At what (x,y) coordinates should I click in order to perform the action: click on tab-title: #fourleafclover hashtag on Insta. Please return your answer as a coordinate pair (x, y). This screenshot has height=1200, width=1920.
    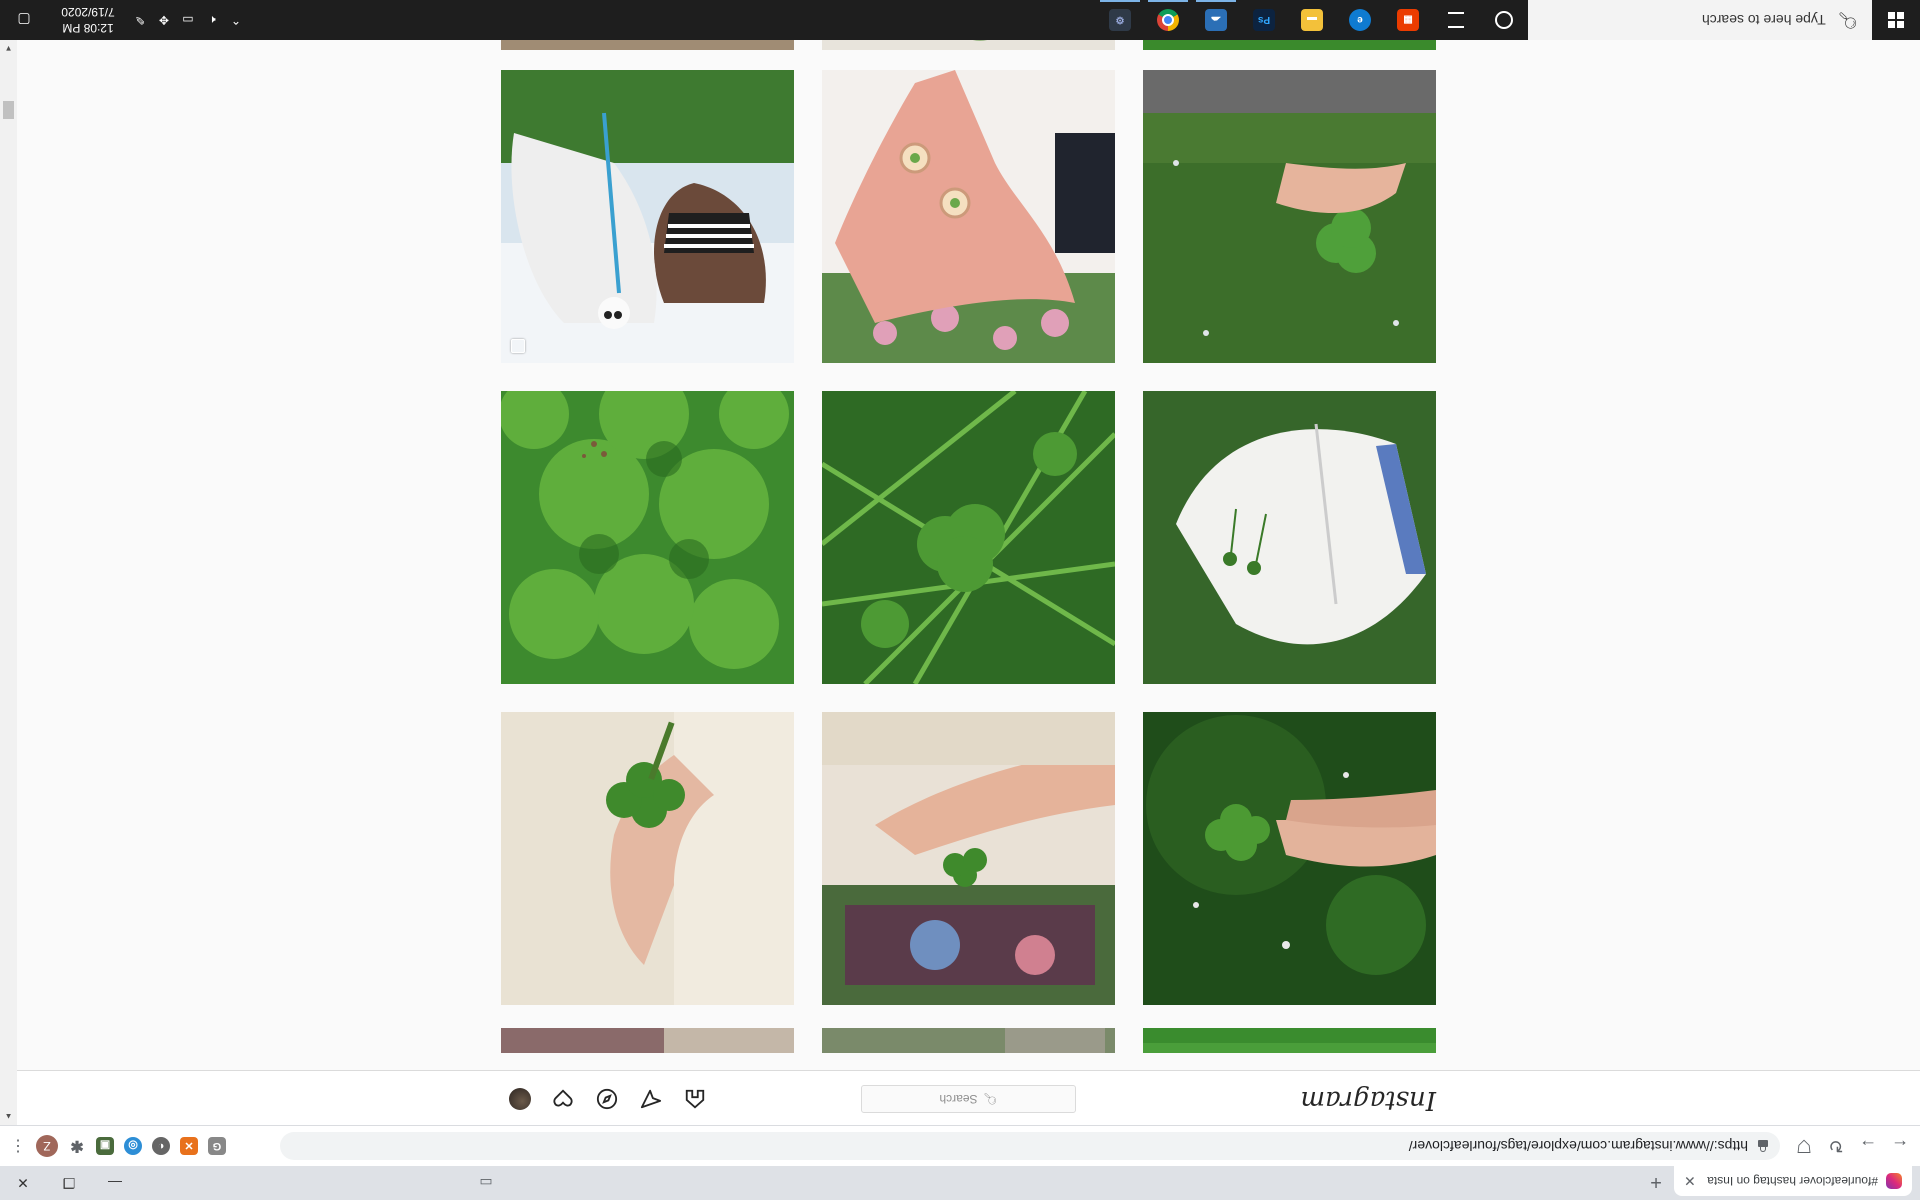
    Looking at the image, I should click on (1792, 1181).